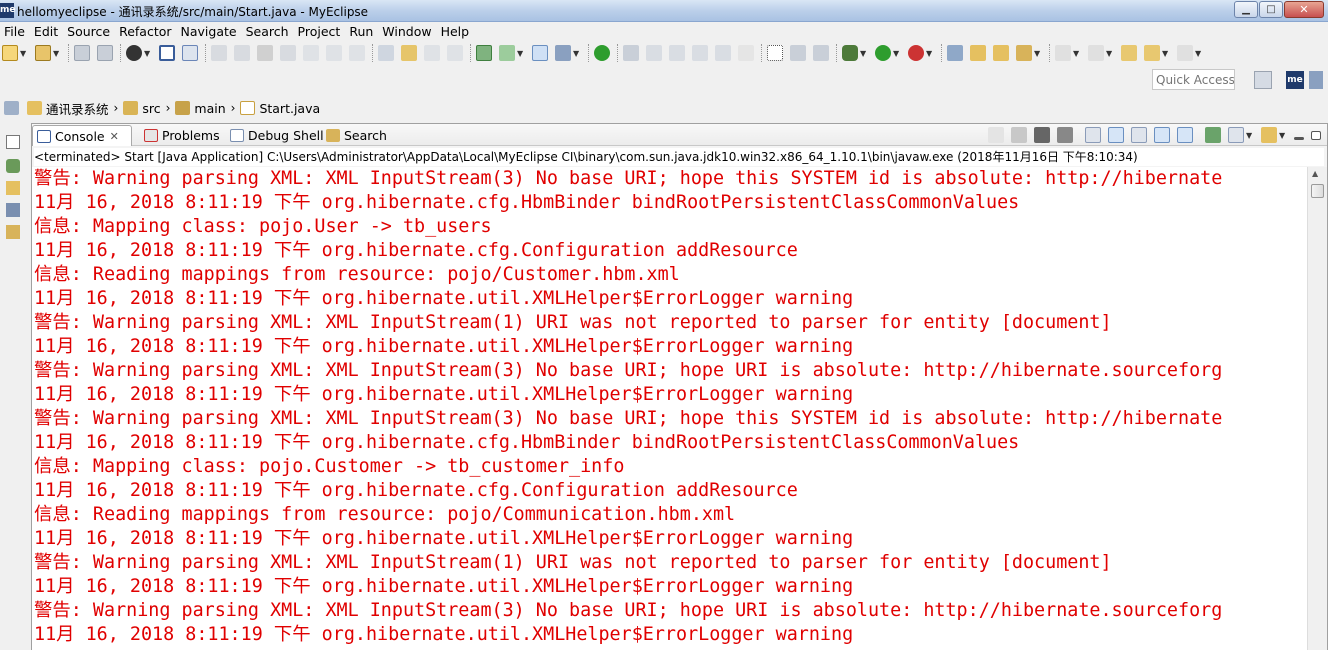  Describe the element at coordinates (507, 53) in the screenshot. I see `deploy-icon` at that location.